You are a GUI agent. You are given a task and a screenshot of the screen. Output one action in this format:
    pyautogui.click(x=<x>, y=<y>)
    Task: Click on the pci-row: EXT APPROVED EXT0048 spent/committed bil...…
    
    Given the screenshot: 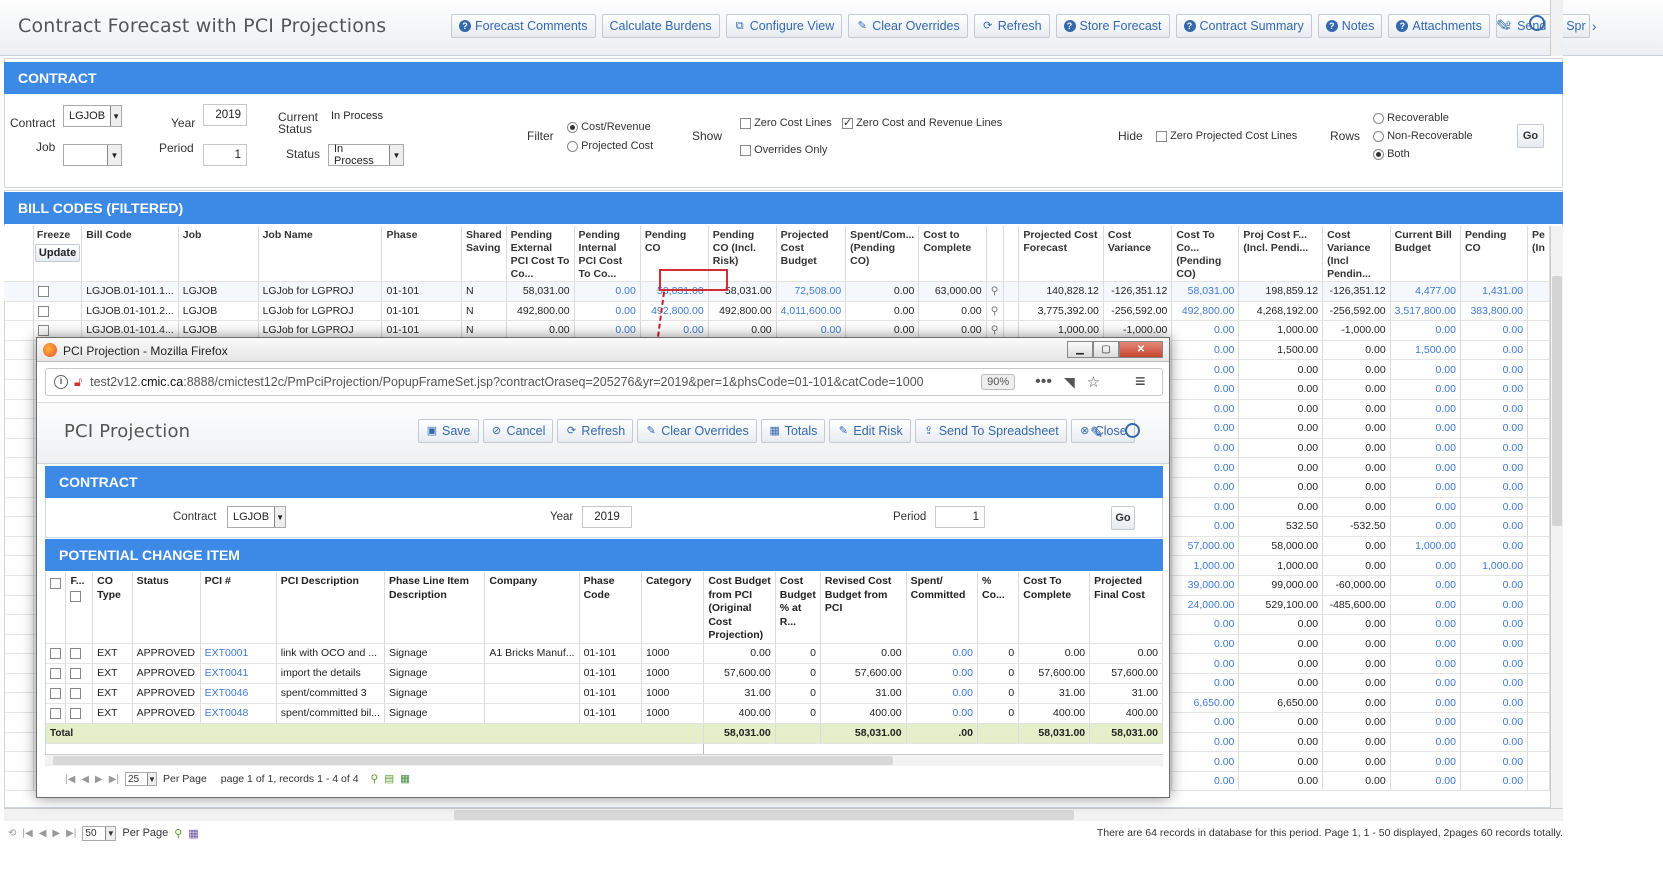 What is the action you would take?
    pyautogui.click(x=604, y=713)
    